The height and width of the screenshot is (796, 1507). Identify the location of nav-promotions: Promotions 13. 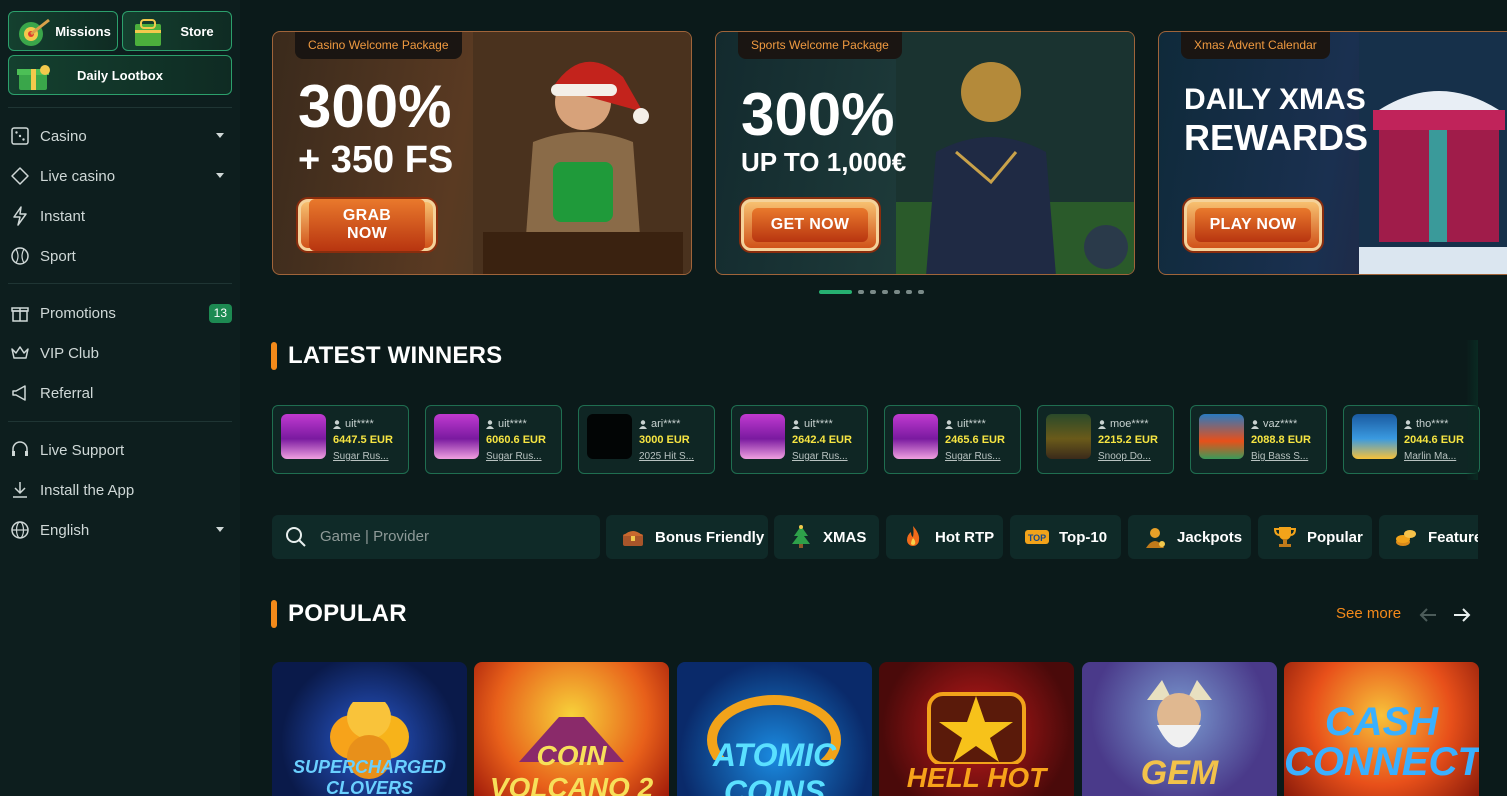
(120, 313).